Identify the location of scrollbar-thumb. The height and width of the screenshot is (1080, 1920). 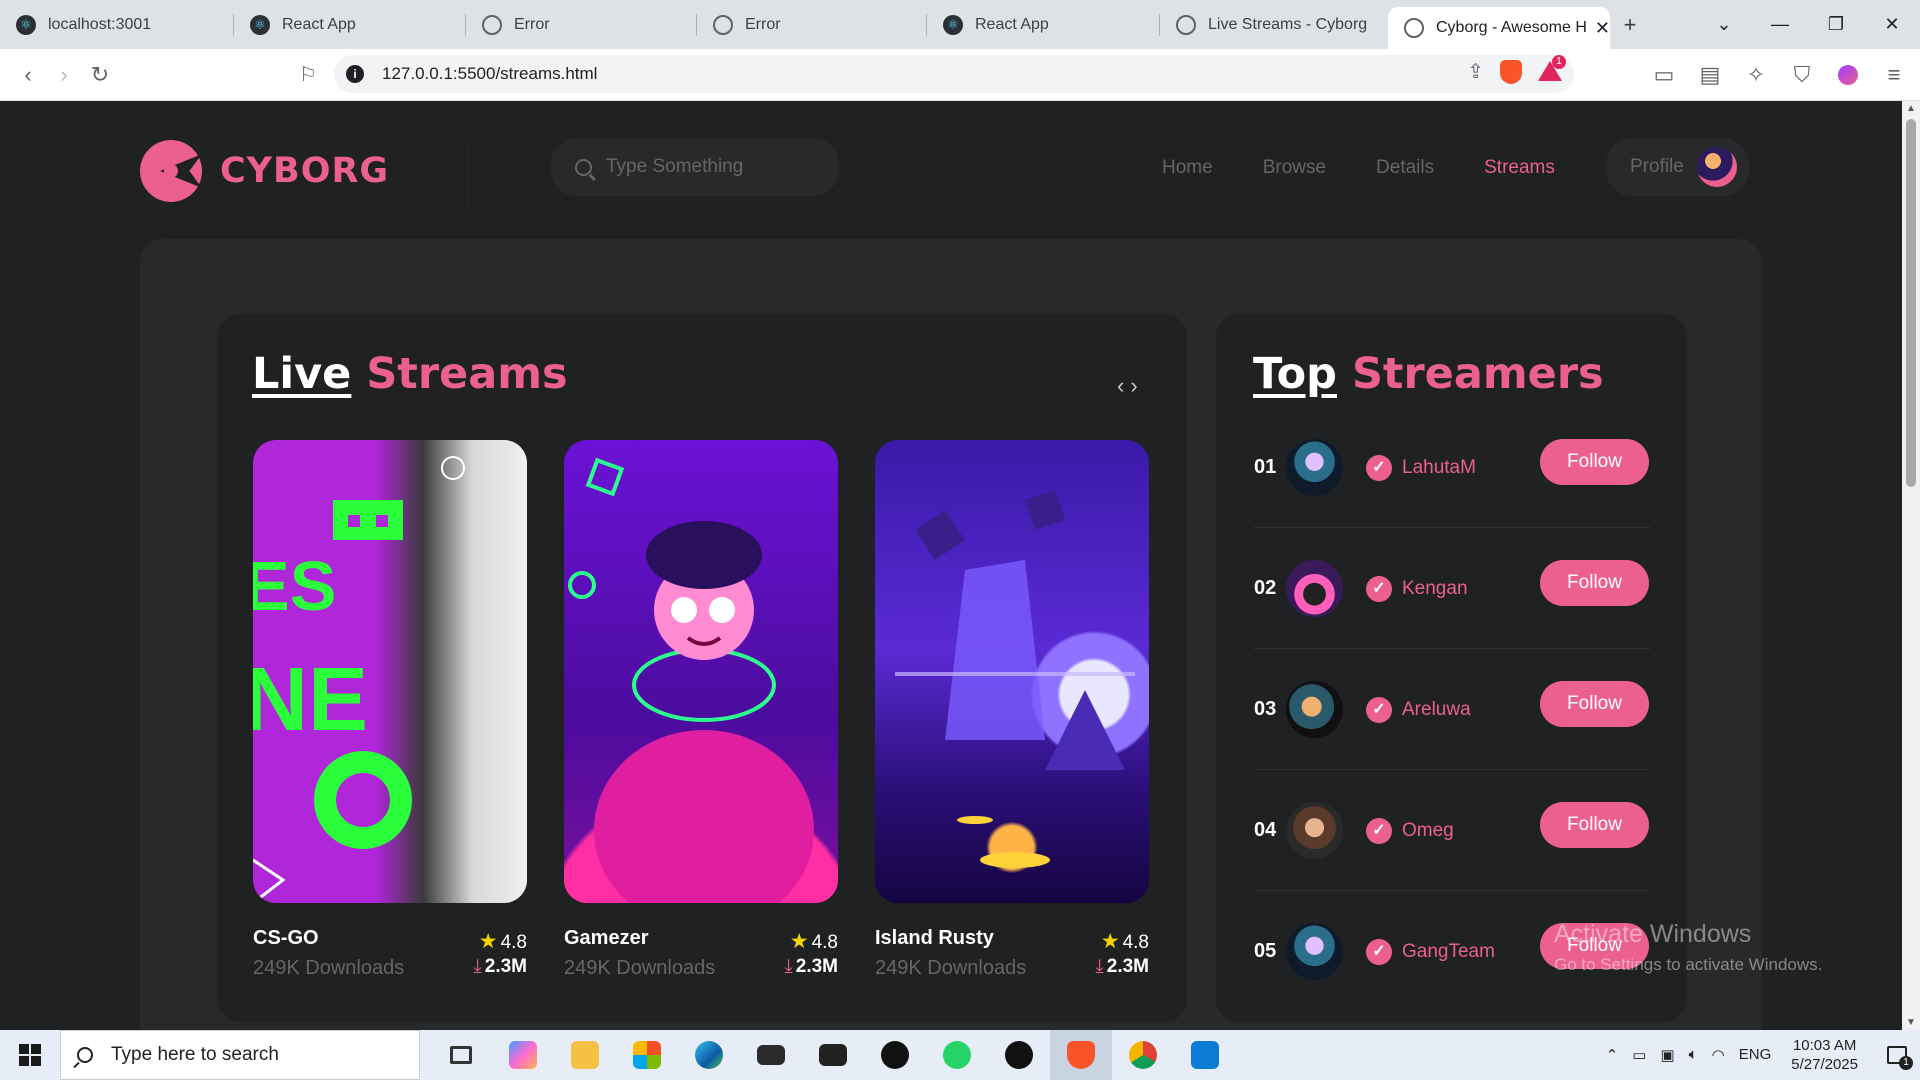
(1911, 303).